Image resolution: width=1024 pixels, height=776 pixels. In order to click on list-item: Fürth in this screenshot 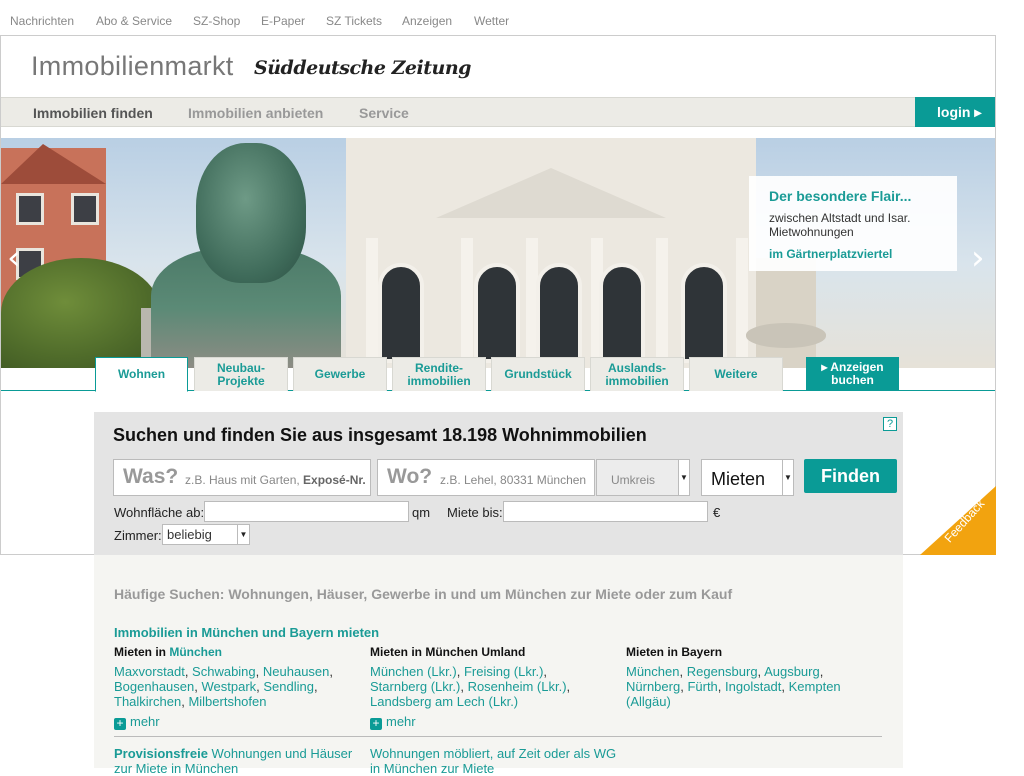, I will do `click(702, 686)`.